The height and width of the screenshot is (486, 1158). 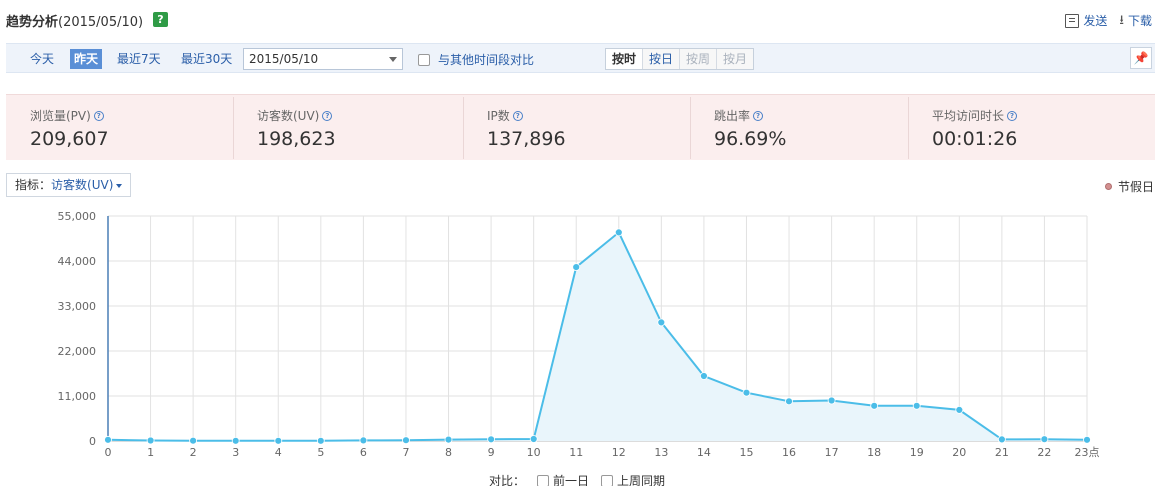 What do you see at coordinates (534, 452) in the screenshot?
I see `x-tick-label: 10` at bounding box center [534, 452].